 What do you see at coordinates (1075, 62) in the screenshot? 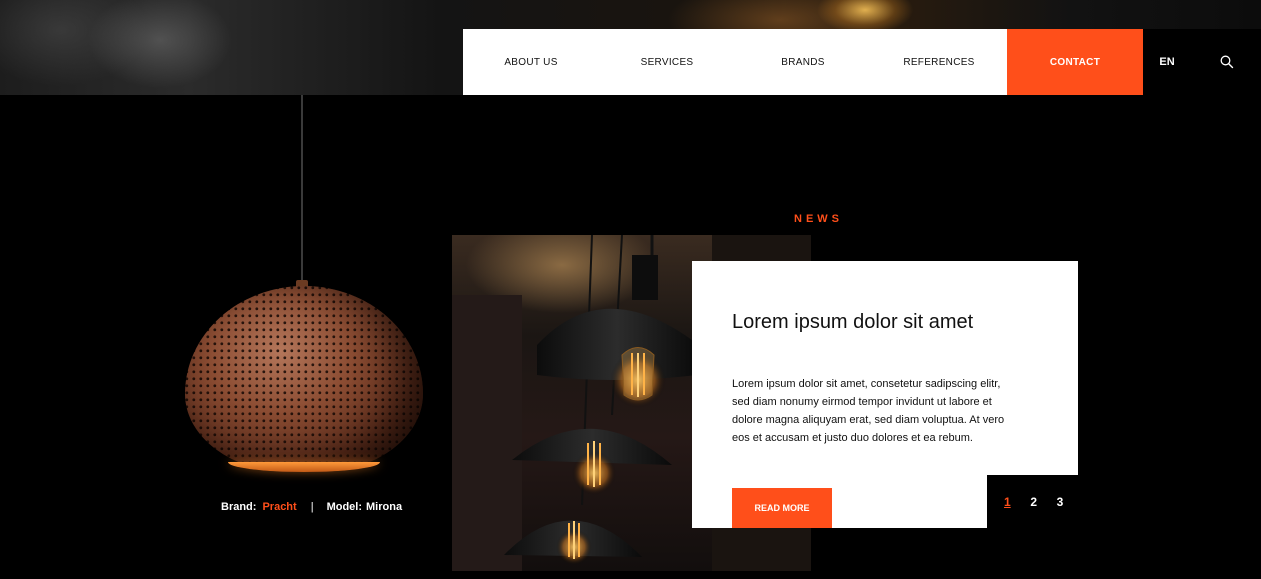
I see `nav-item-contact: CONTACT` at bounding box center [1075, 62].